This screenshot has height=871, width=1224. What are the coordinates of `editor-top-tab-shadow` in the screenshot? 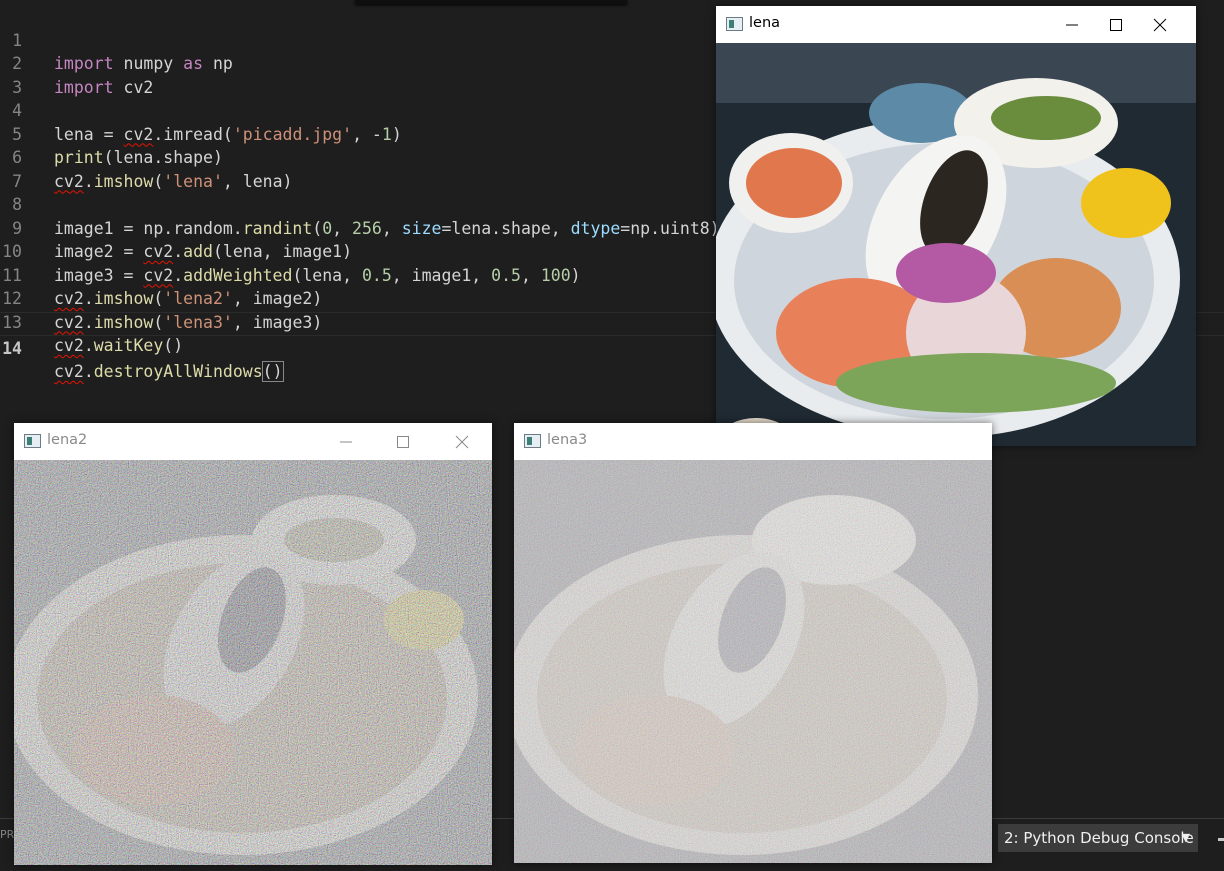 It's located at (491, 2).